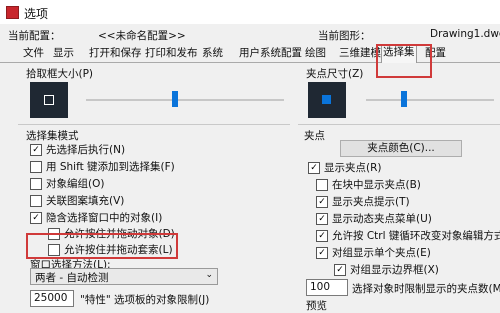 The image size is (500, 313). I want to click on title-bar: 选项, so click(250, 12).